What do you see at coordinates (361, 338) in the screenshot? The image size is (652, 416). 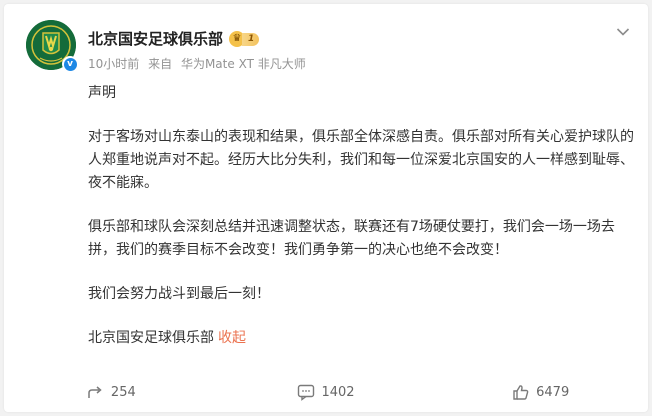 I see `signature-line: 北京国安足球俱乐部 收起` at bounding box center [361, 338].